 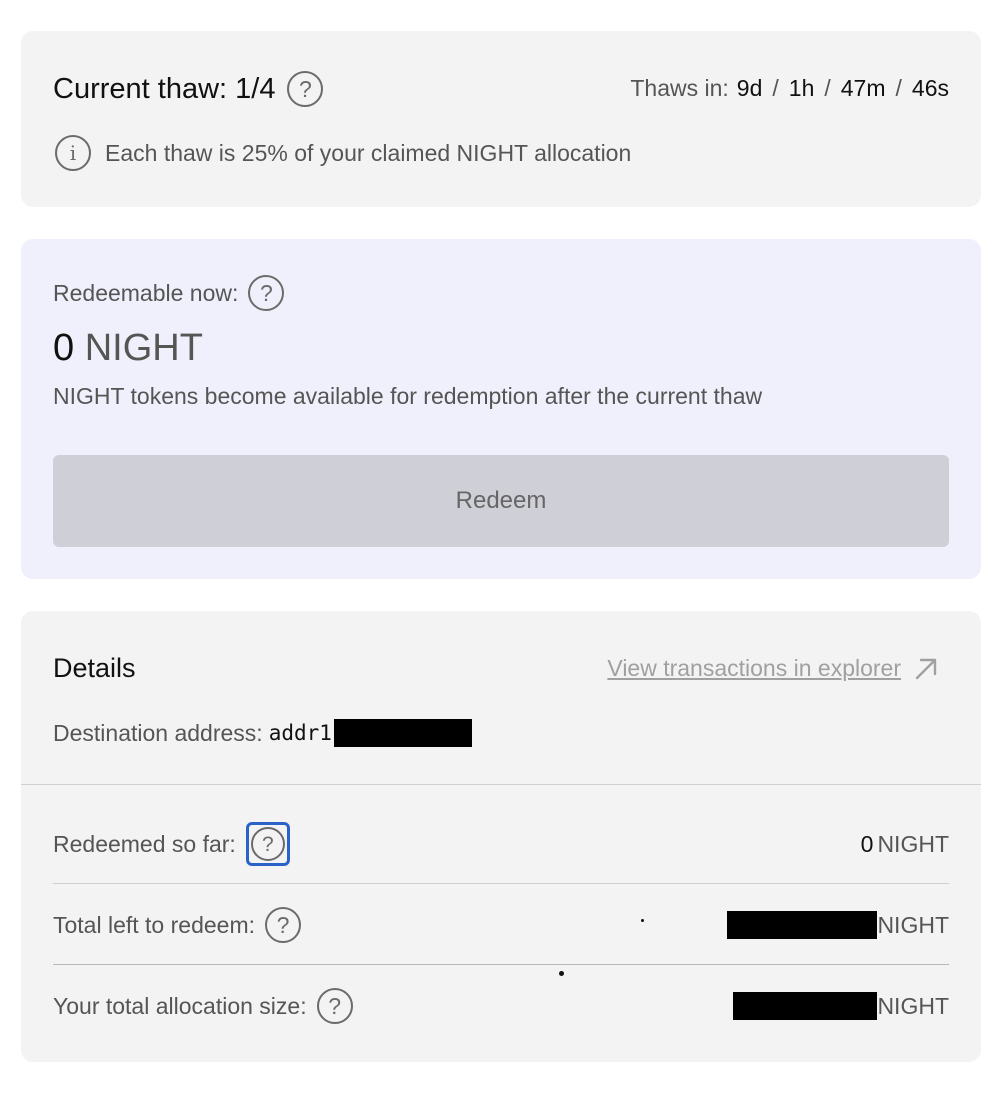 What do you see at coordinates (679, 88) in the screenshot?
I see `thaws-in-label: Thaws in:` at bounding box center [679, 88].